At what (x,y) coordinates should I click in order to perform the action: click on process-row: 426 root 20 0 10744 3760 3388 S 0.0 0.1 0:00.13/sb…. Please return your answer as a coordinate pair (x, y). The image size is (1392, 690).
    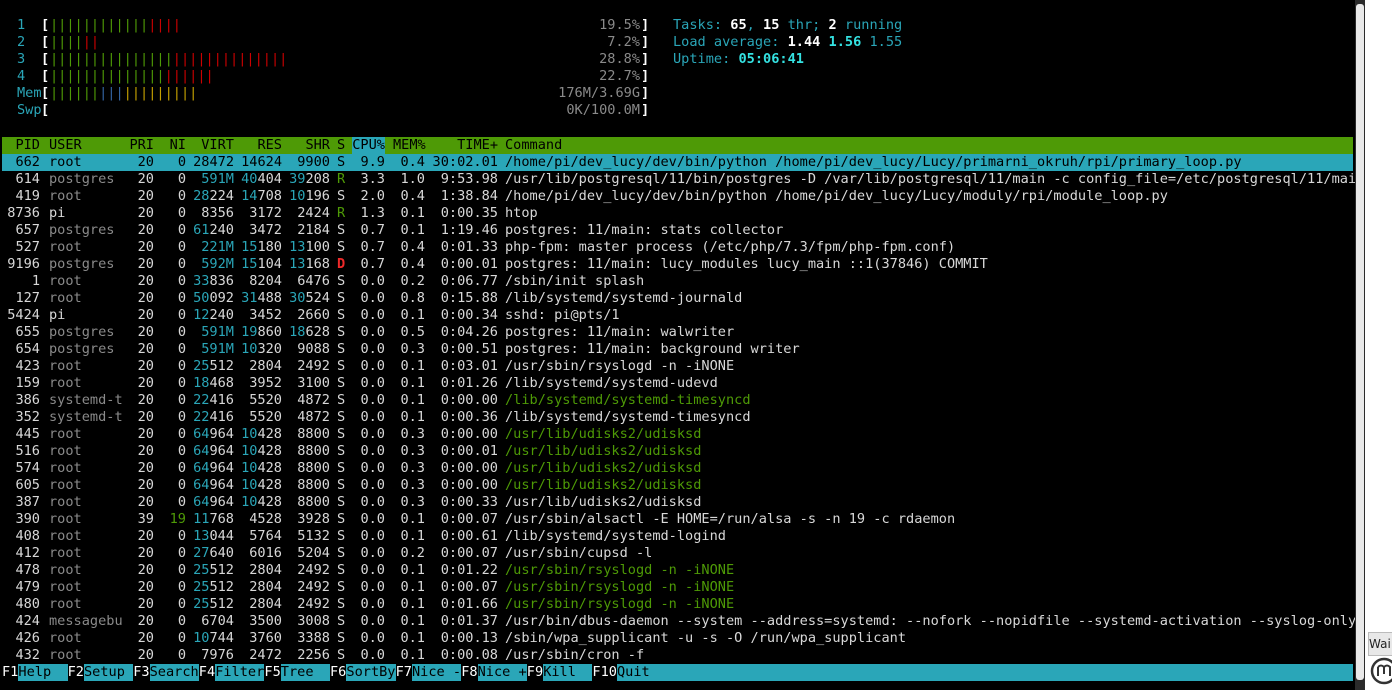
    Looking at the image, I should click on (677, 638).